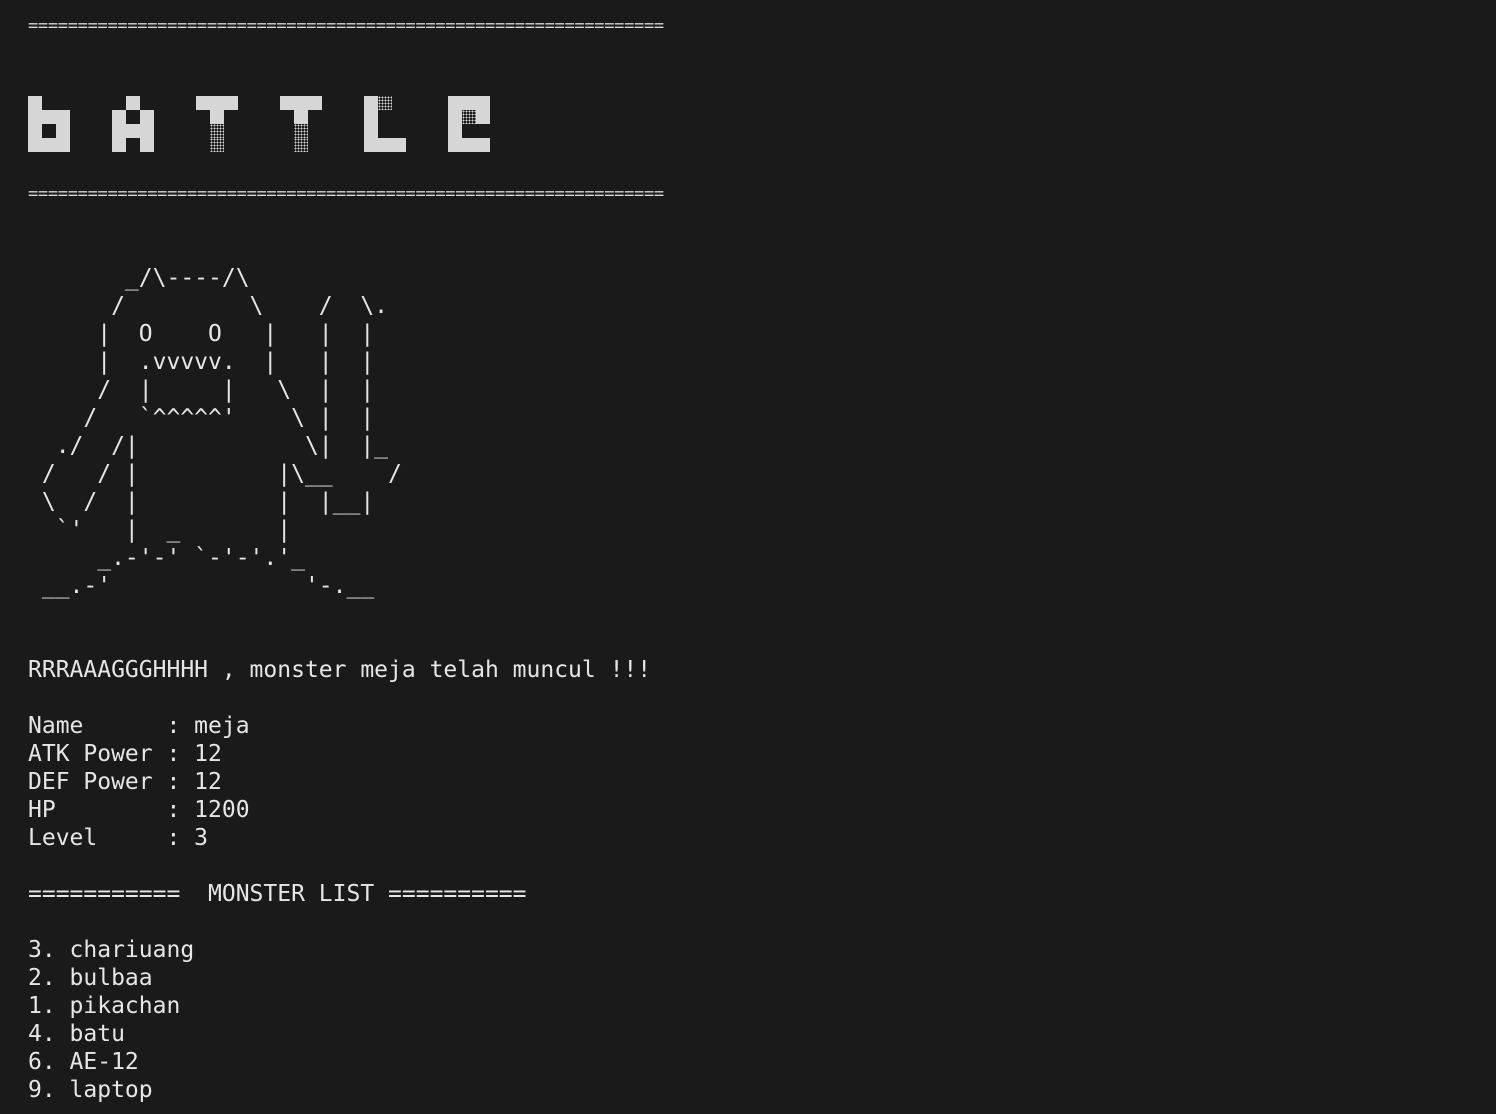 The height and width of the screenshot is (1114, 1496). Describe the element at coordinates (217, 124) in the screenshot. I see `banner-letter-t1` at that location.